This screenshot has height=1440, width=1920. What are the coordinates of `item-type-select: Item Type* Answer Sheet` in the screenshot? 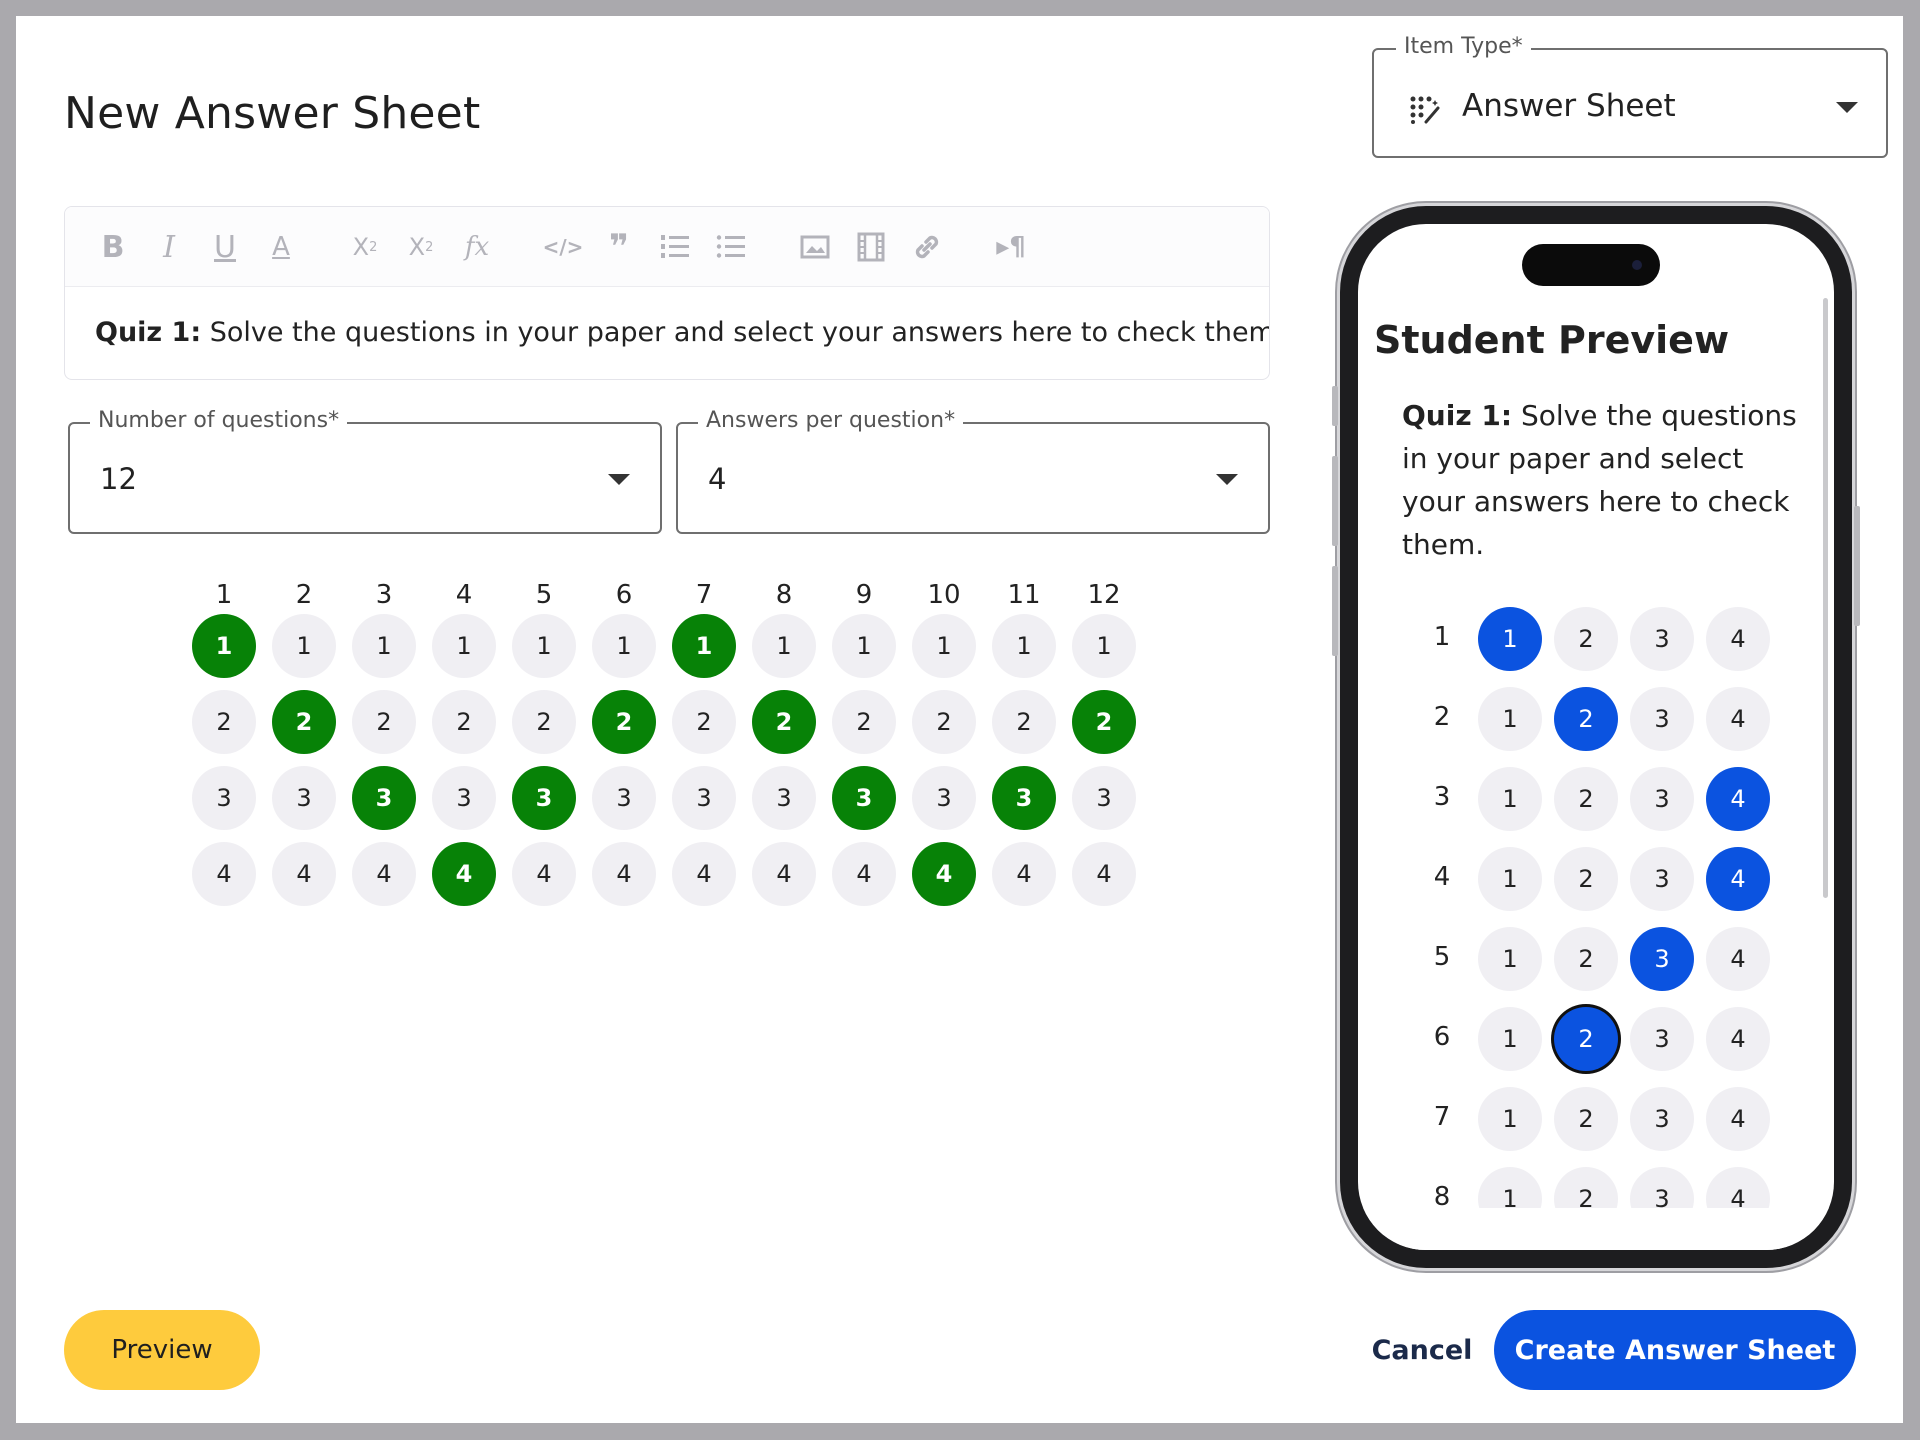 It's located at (1630, 96).